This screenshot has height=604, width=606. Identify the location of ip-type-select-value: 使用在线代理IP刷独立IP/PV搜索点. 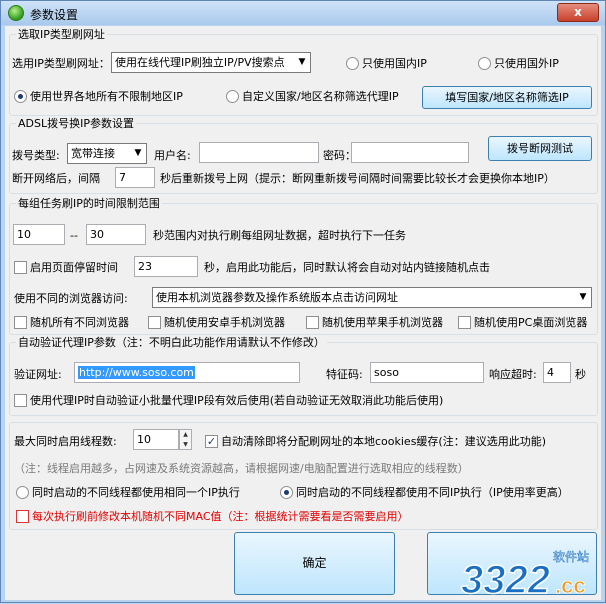
(200, 62).